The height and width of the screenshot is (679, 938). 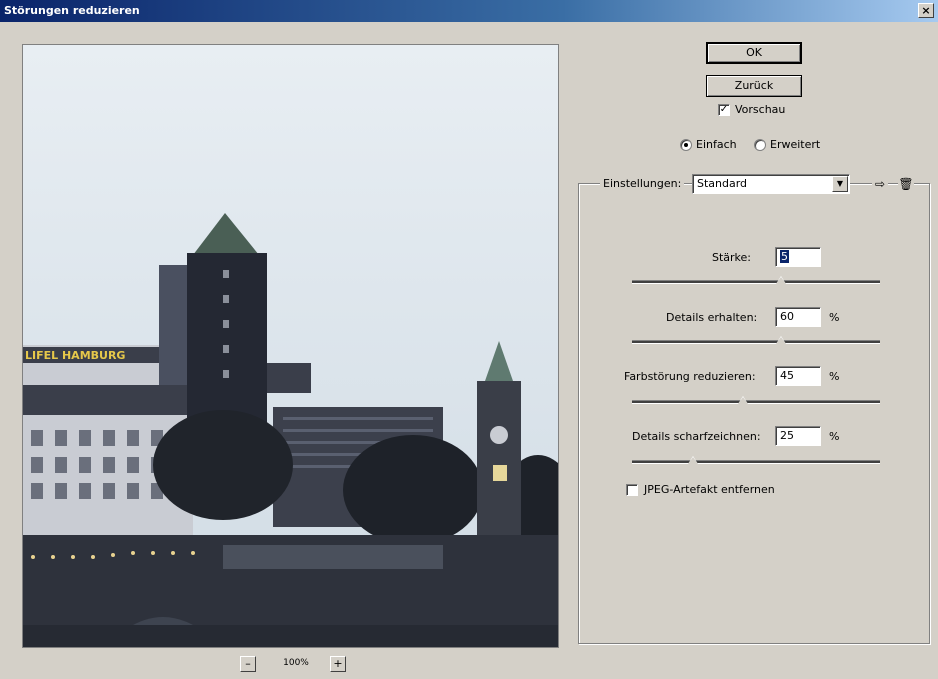 What do you see at coordinates (798, 257) in the screenshot?
I see `strength-input: 5` at bounding box center [798, 257].